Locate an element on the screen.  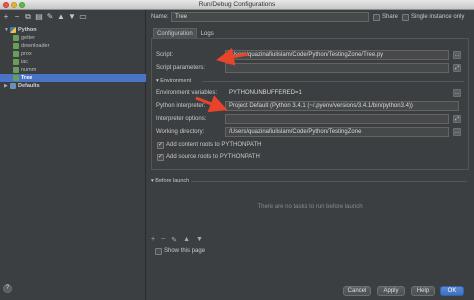
window-title: Run/Debug Configurations is located at coordinates (237, 4).